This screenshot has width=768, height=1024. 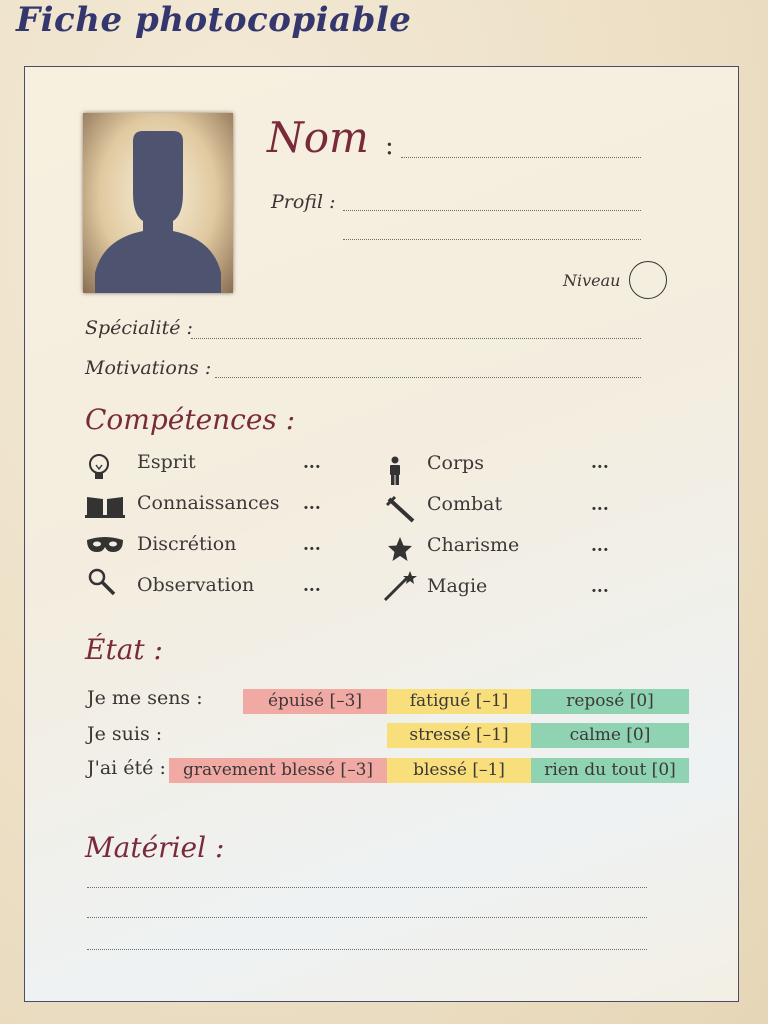 What do you see at coordinates (457, 586) in the screenshot?
I see `skill-magie-label: Magie` at bounding box center [457, 586].